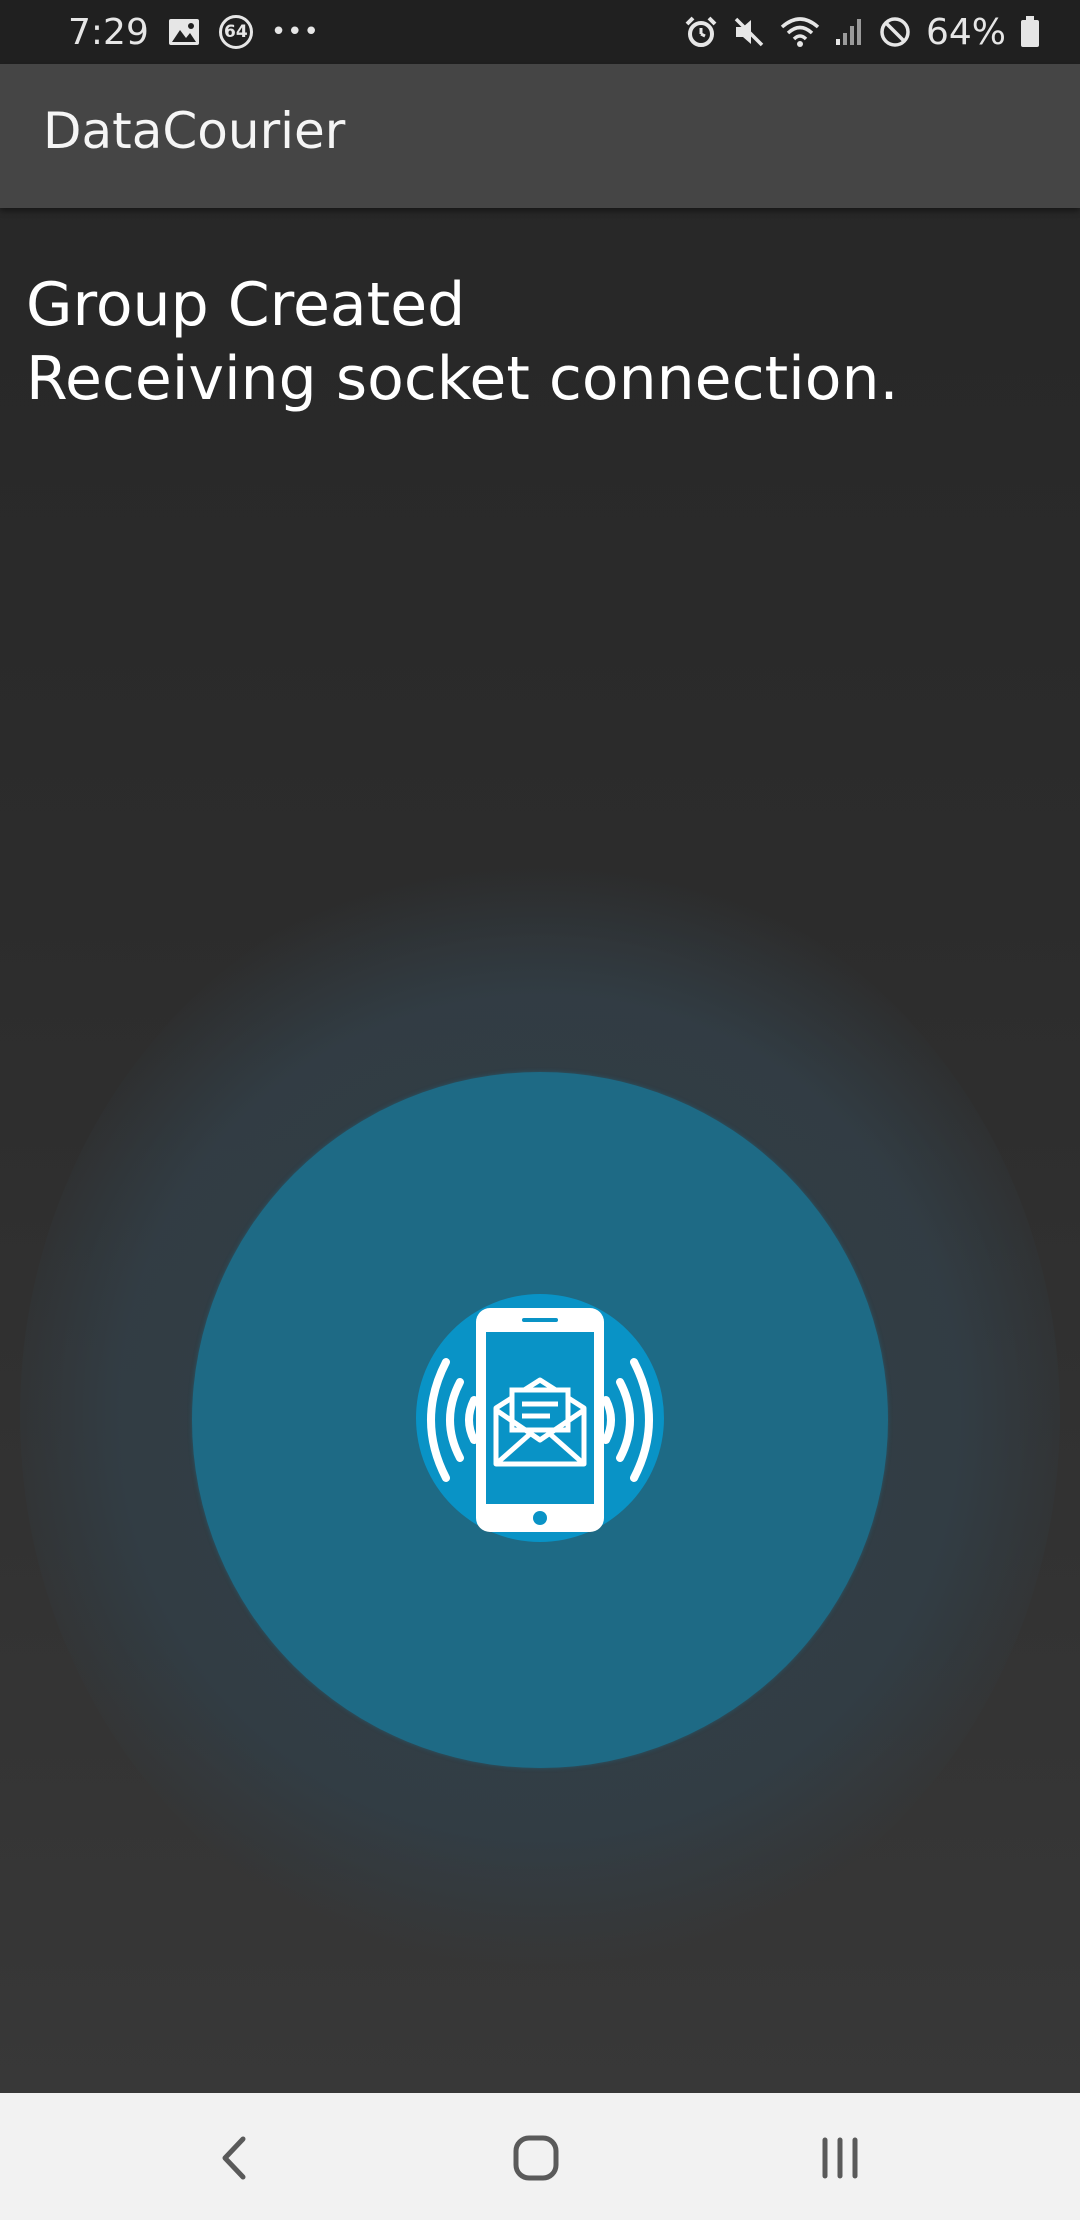 This screenshot has width=1080, height=2220. What do you see at coordinates (540, 136) in the screenshot?
I see `app-bar: DataCourier` at bounding box center [540, 136].